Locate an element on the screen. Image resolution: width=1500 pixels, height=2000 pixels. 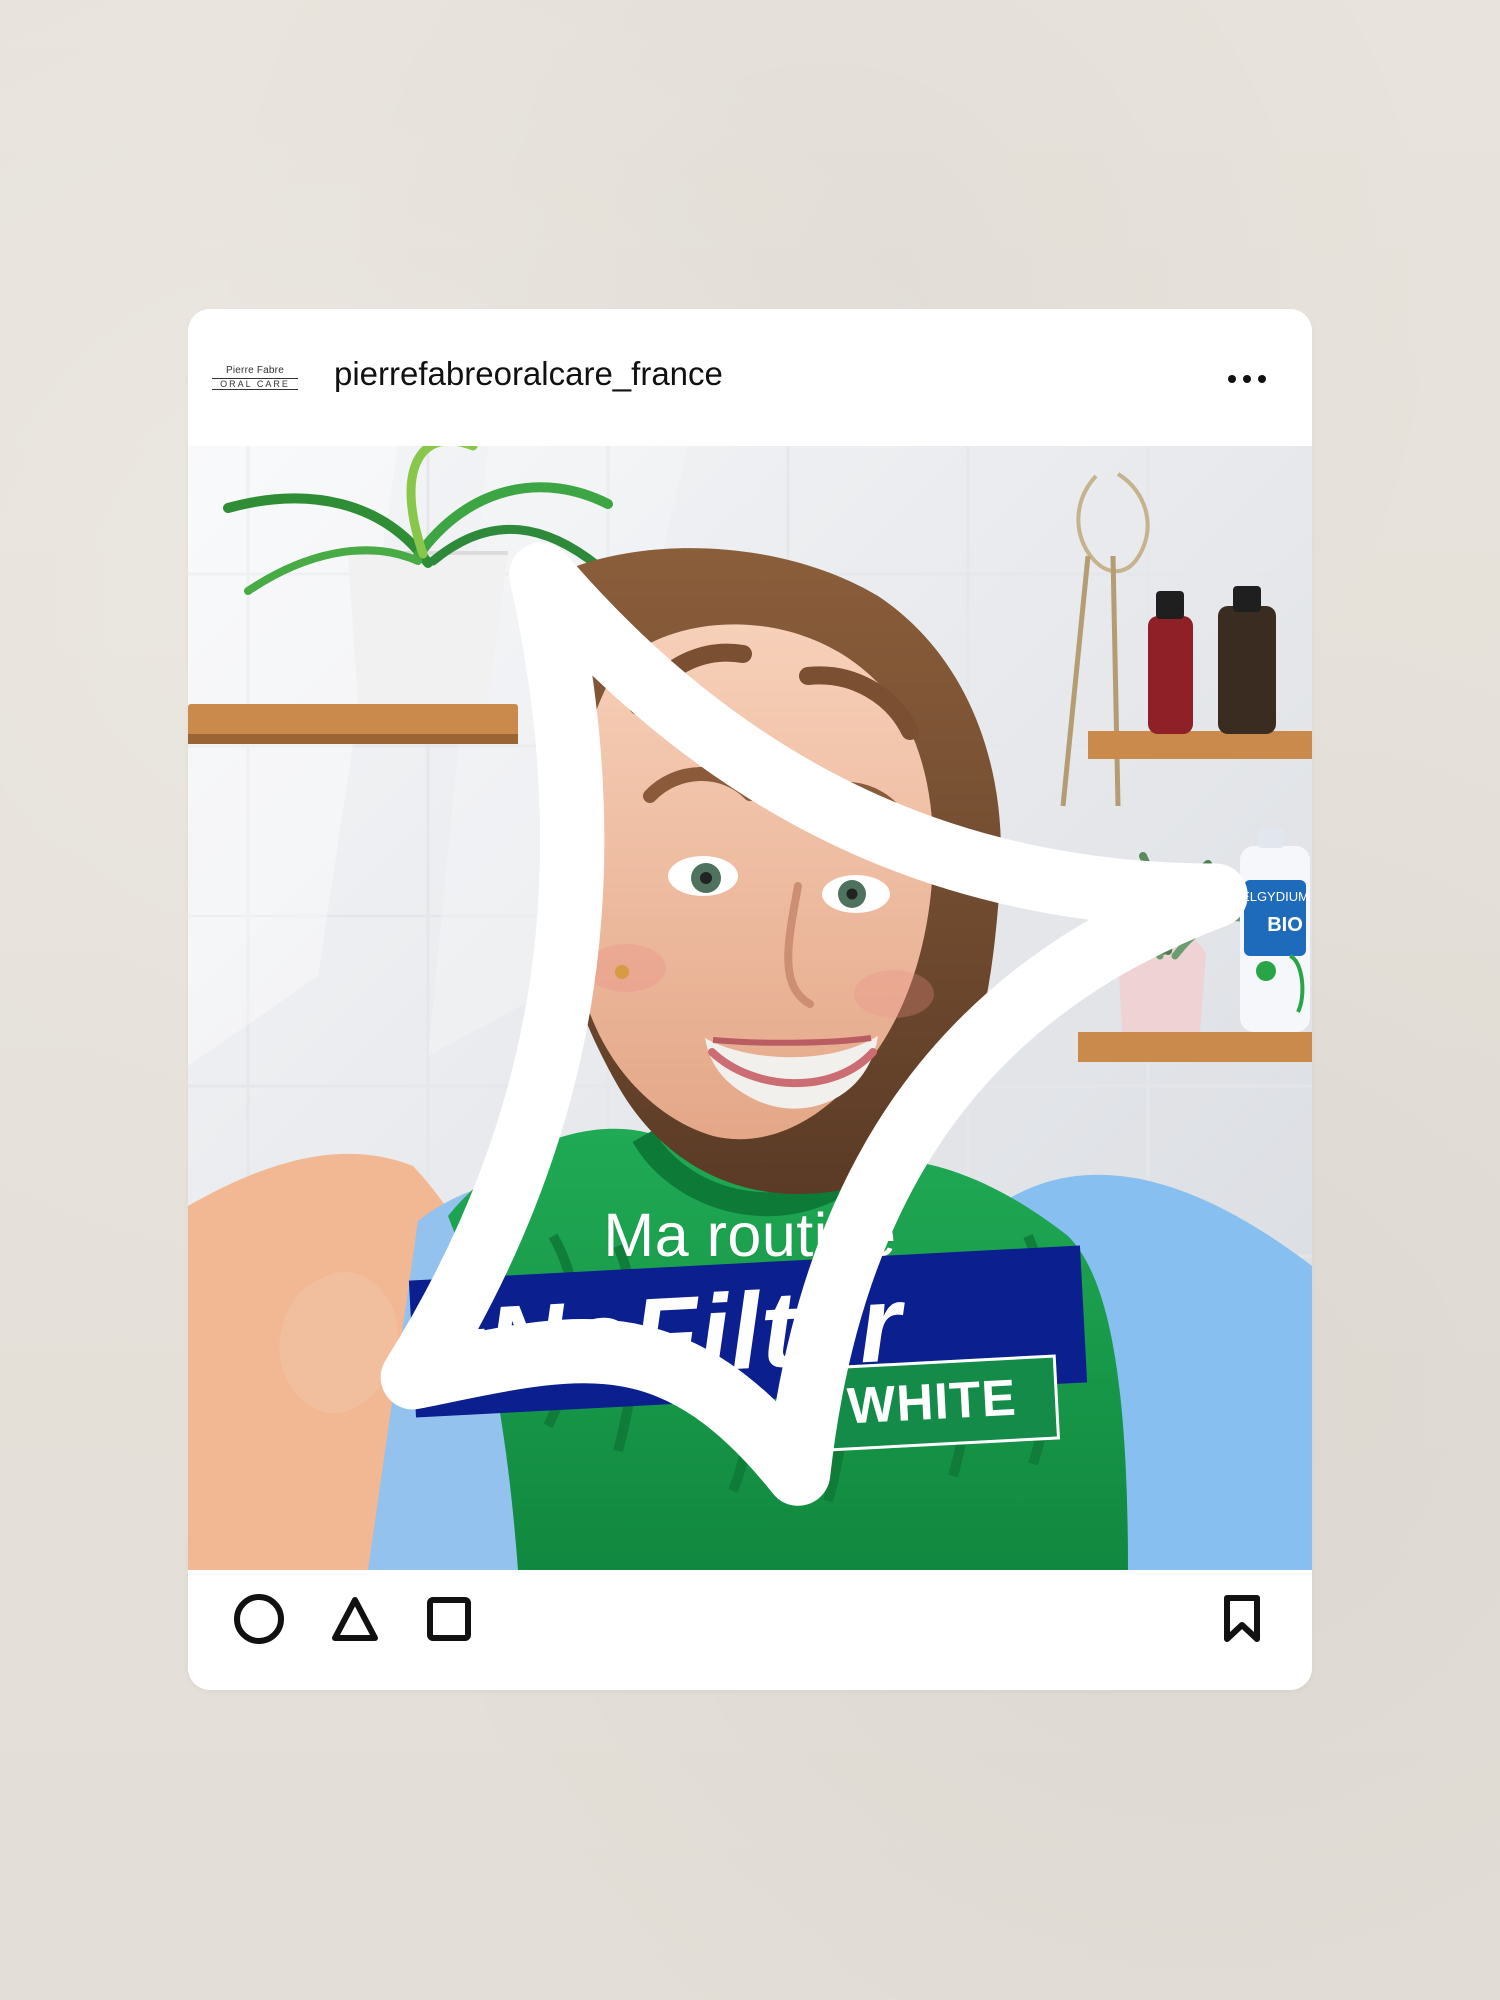
circle-icon is located at coordinates (259, 1619).